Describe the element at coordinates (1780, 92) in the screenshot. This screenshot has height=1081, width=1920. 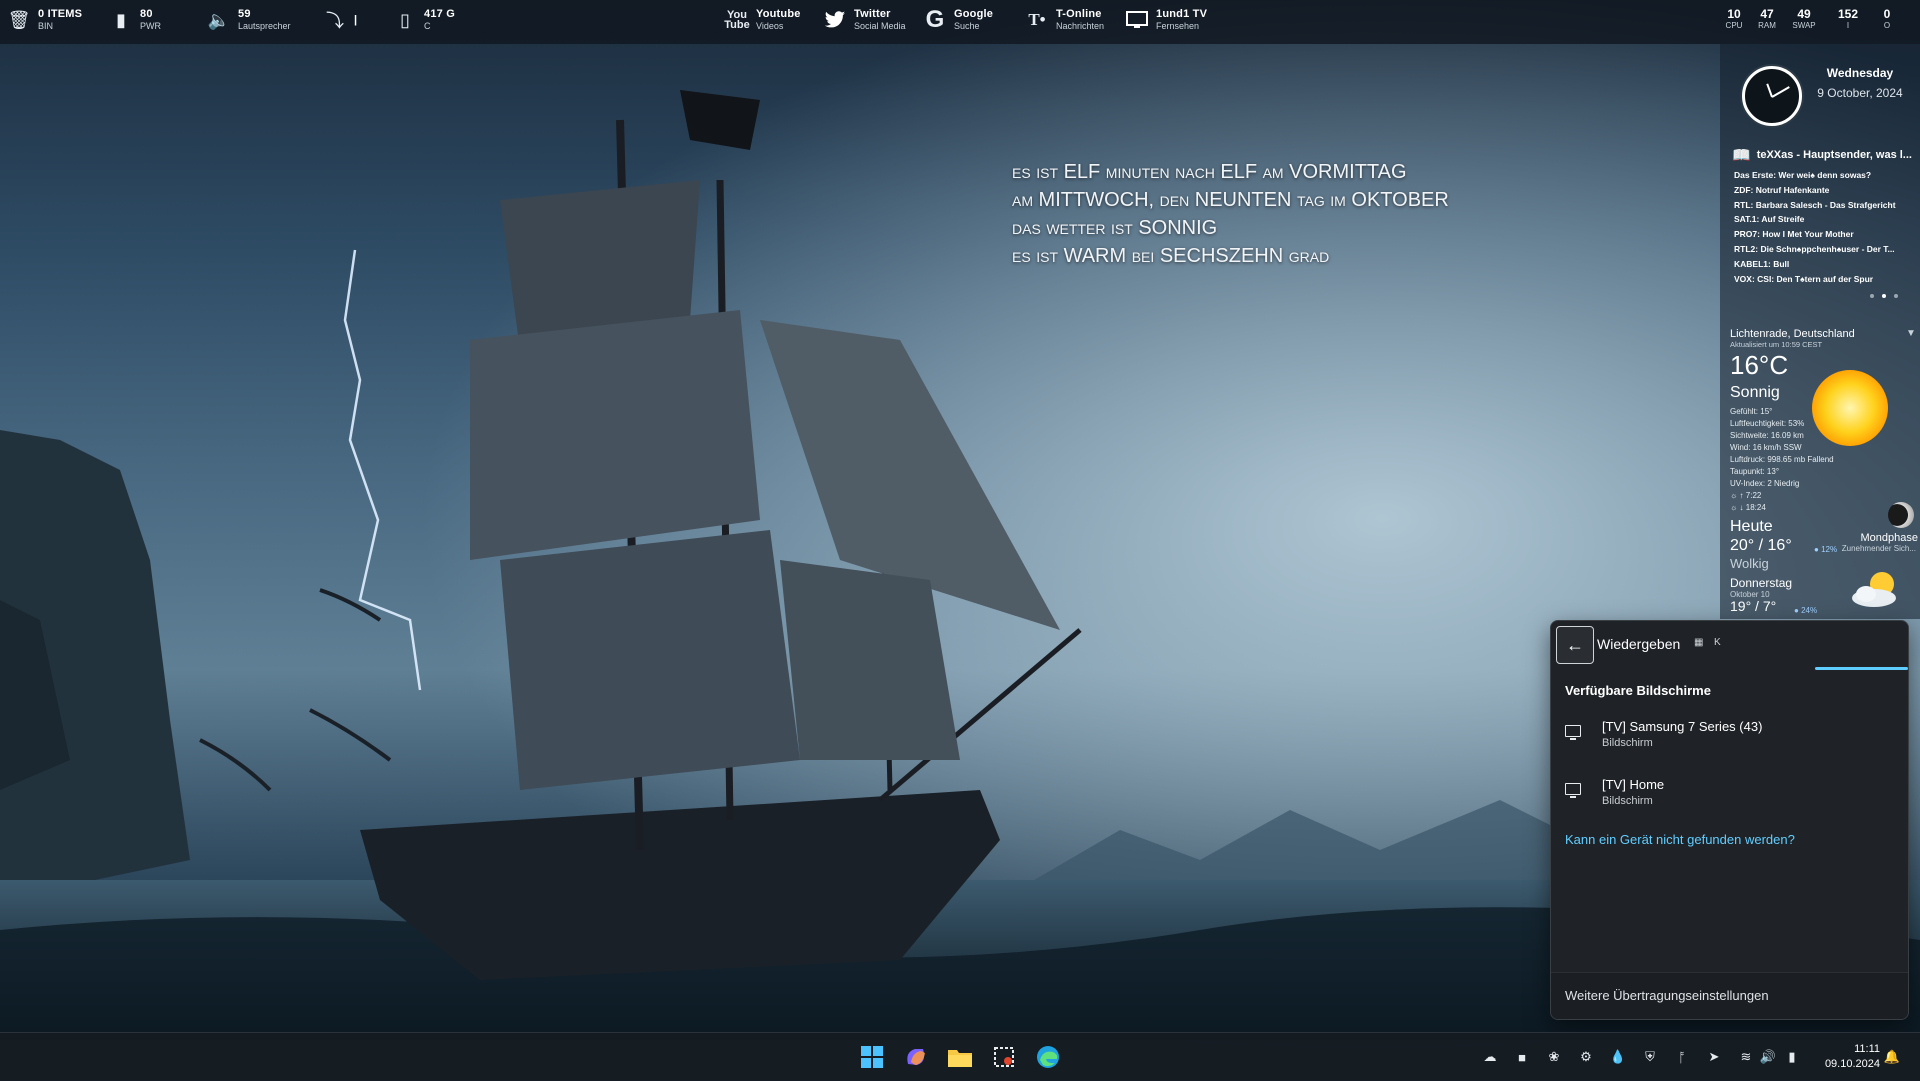
I see `clock-minute-hand` at that location.